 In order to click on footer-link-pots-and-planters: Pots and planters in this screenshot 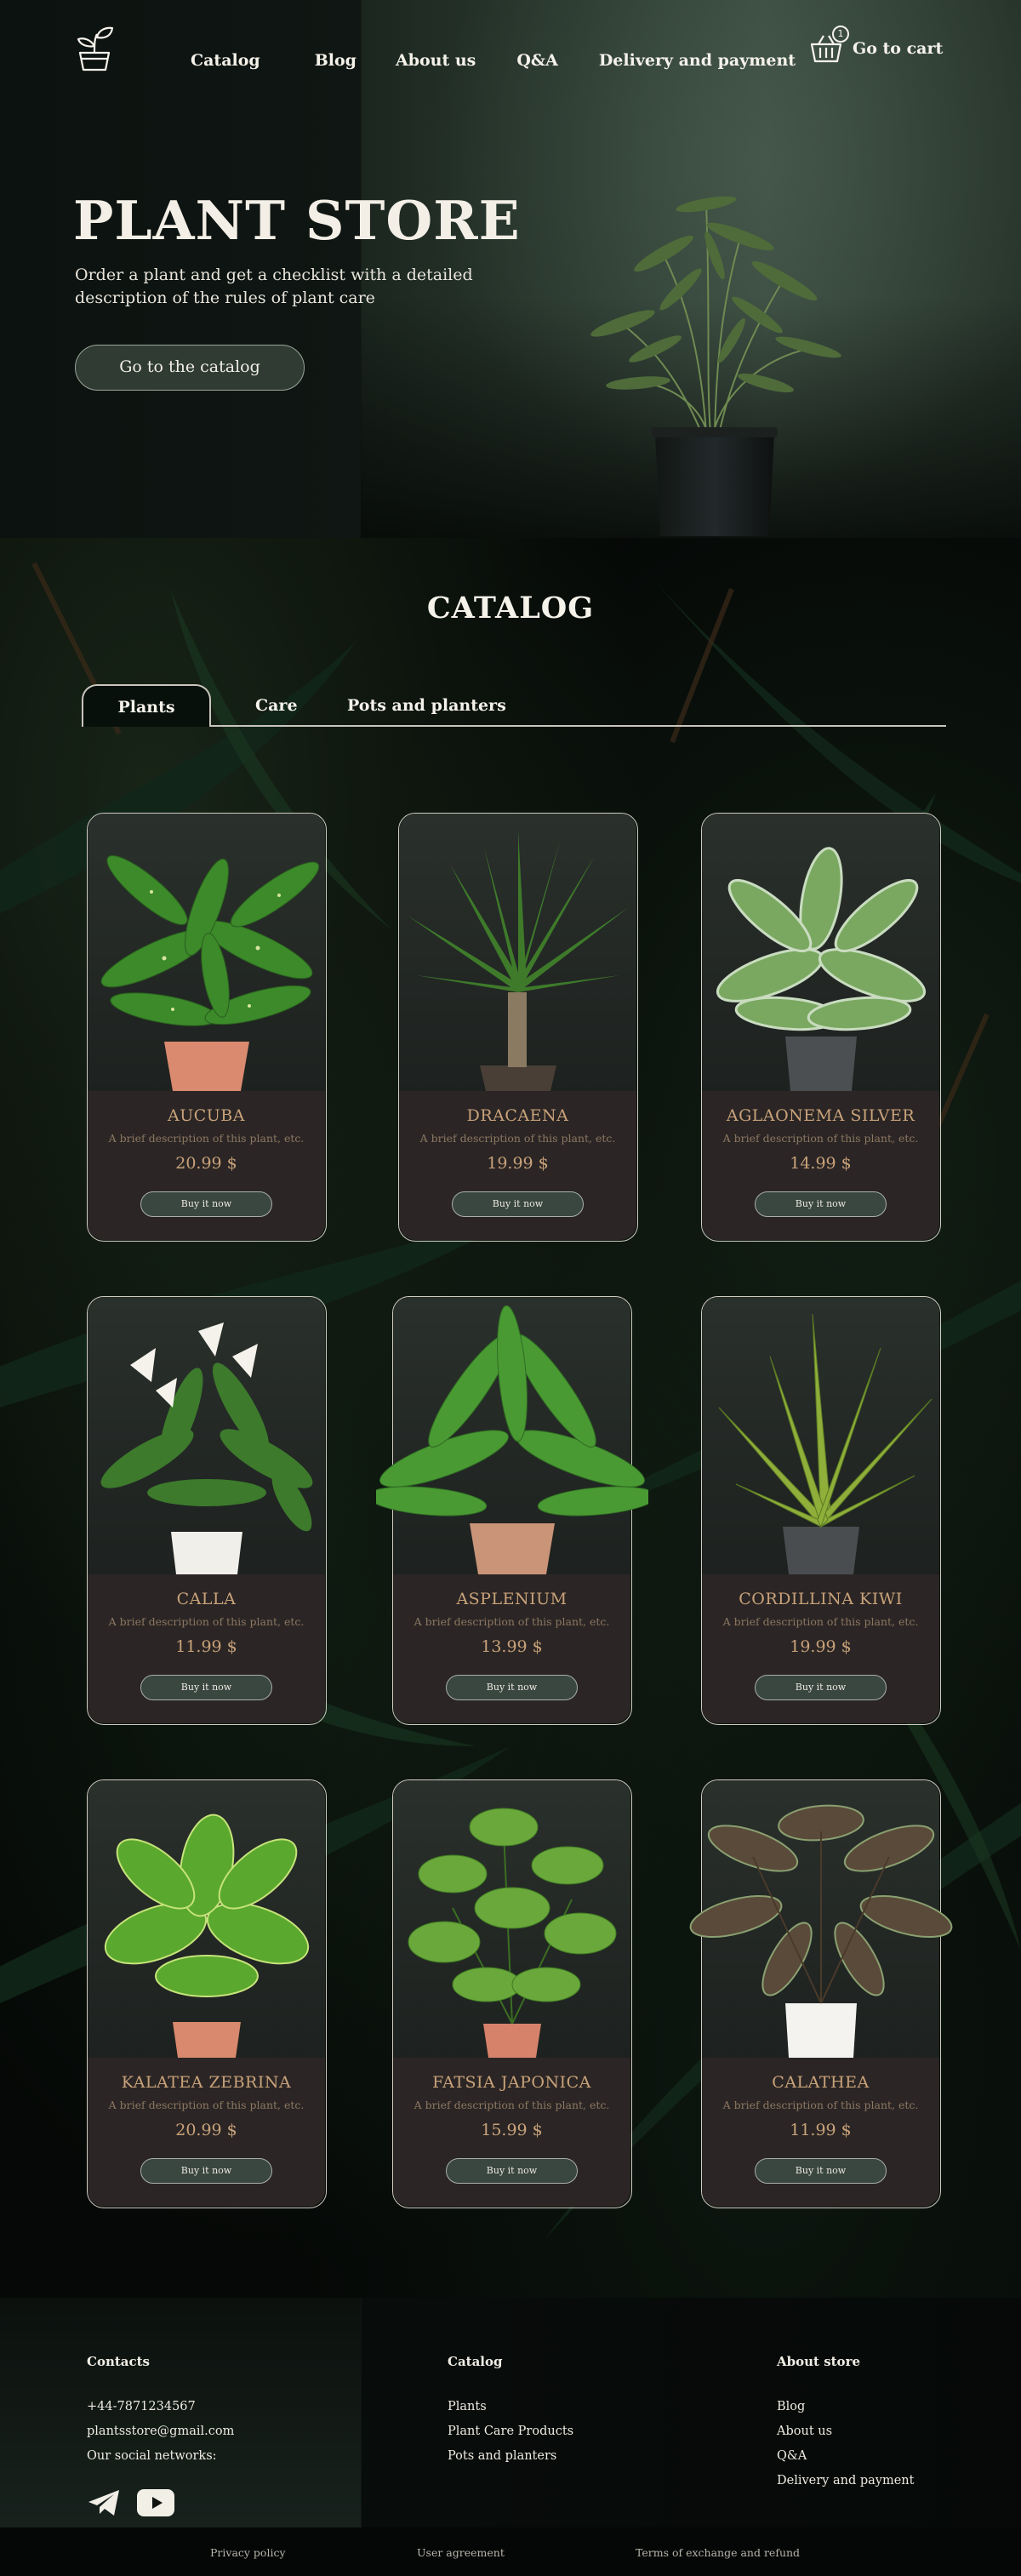, I will do `click(510, 2456)`.